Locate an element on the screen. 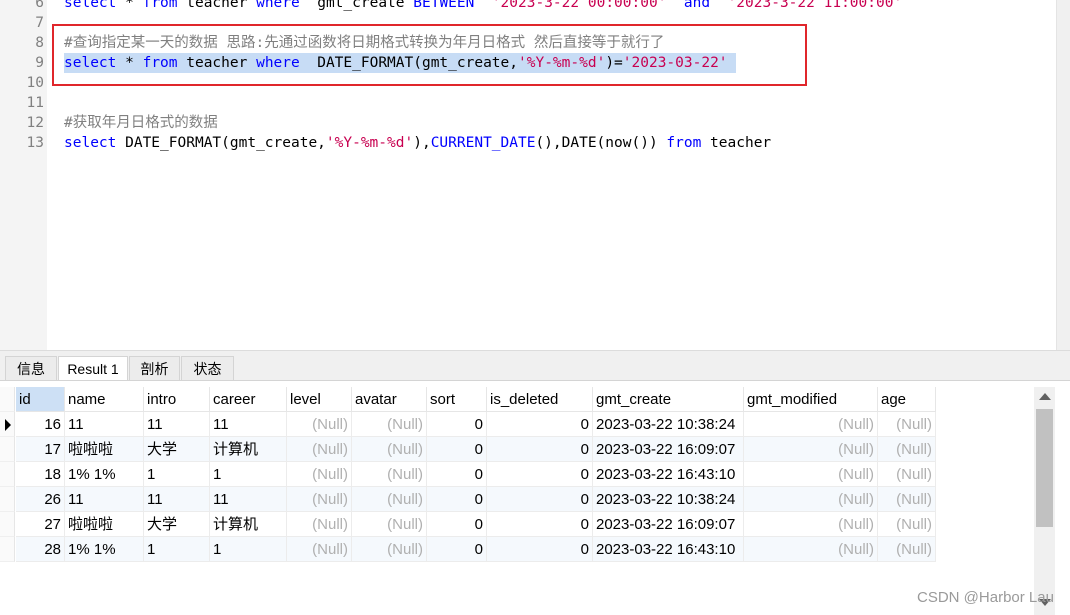 This screenshot has width=1070, height=615. column-header-intro: intro is located at coordinates (177, 399).